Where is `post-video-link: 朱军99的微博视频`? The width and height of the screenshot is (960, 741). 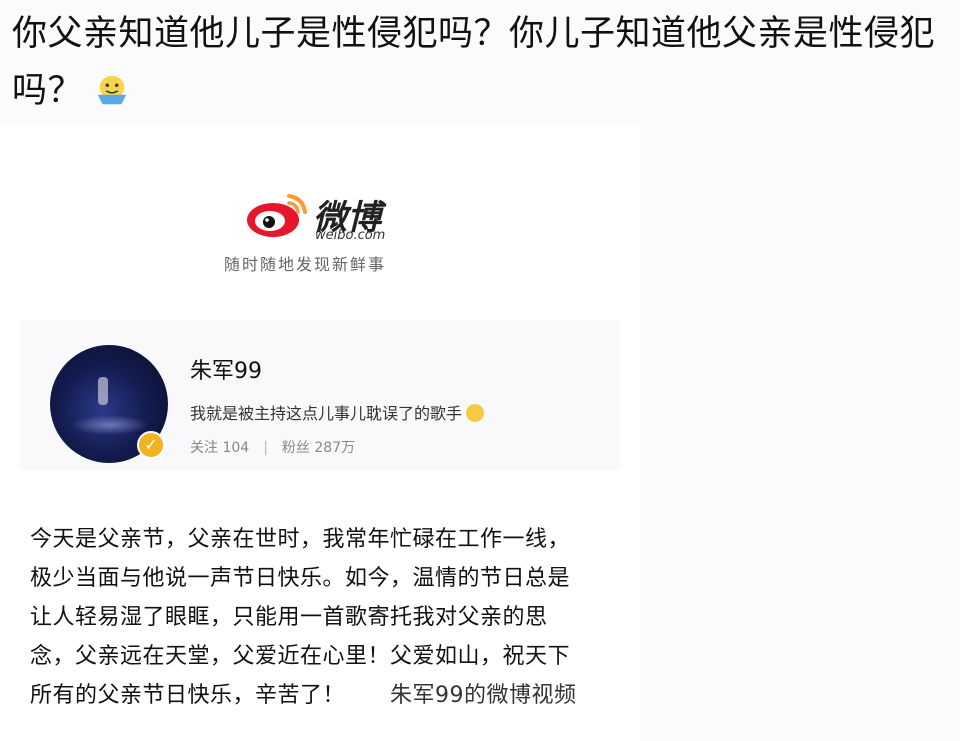
post-video-link: 朱军99的微博视频 is located at coordinates (483, 695).